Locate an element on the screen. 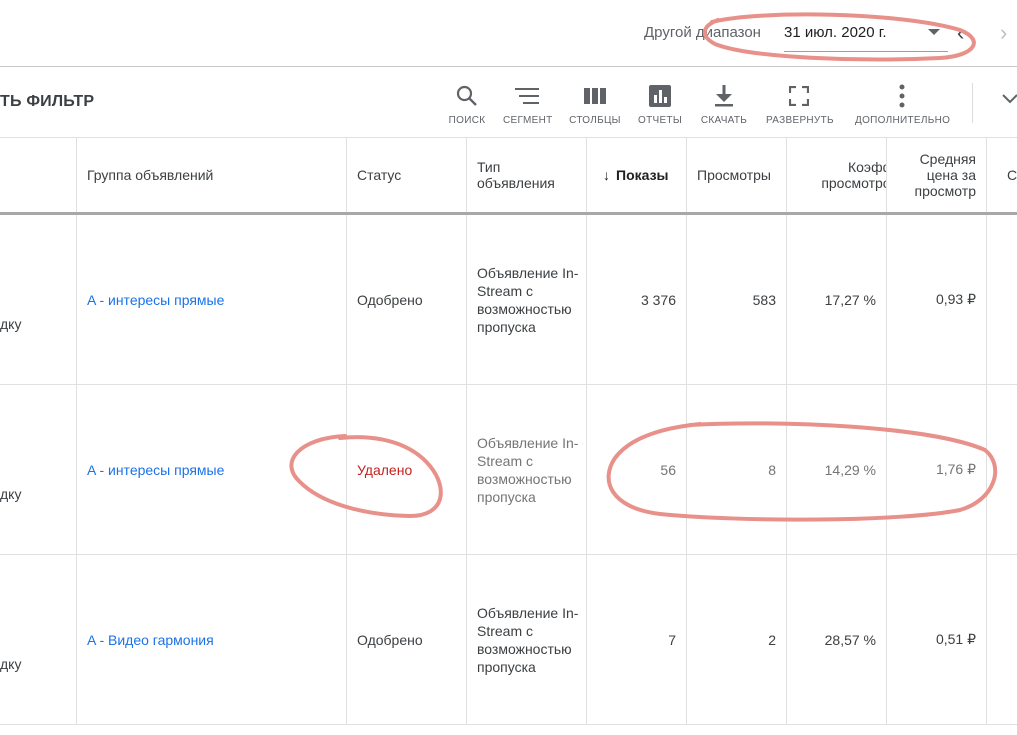 The image size is (1017, 735). header-ad-group: Группа объявлений is located at coordinates (212, 175).